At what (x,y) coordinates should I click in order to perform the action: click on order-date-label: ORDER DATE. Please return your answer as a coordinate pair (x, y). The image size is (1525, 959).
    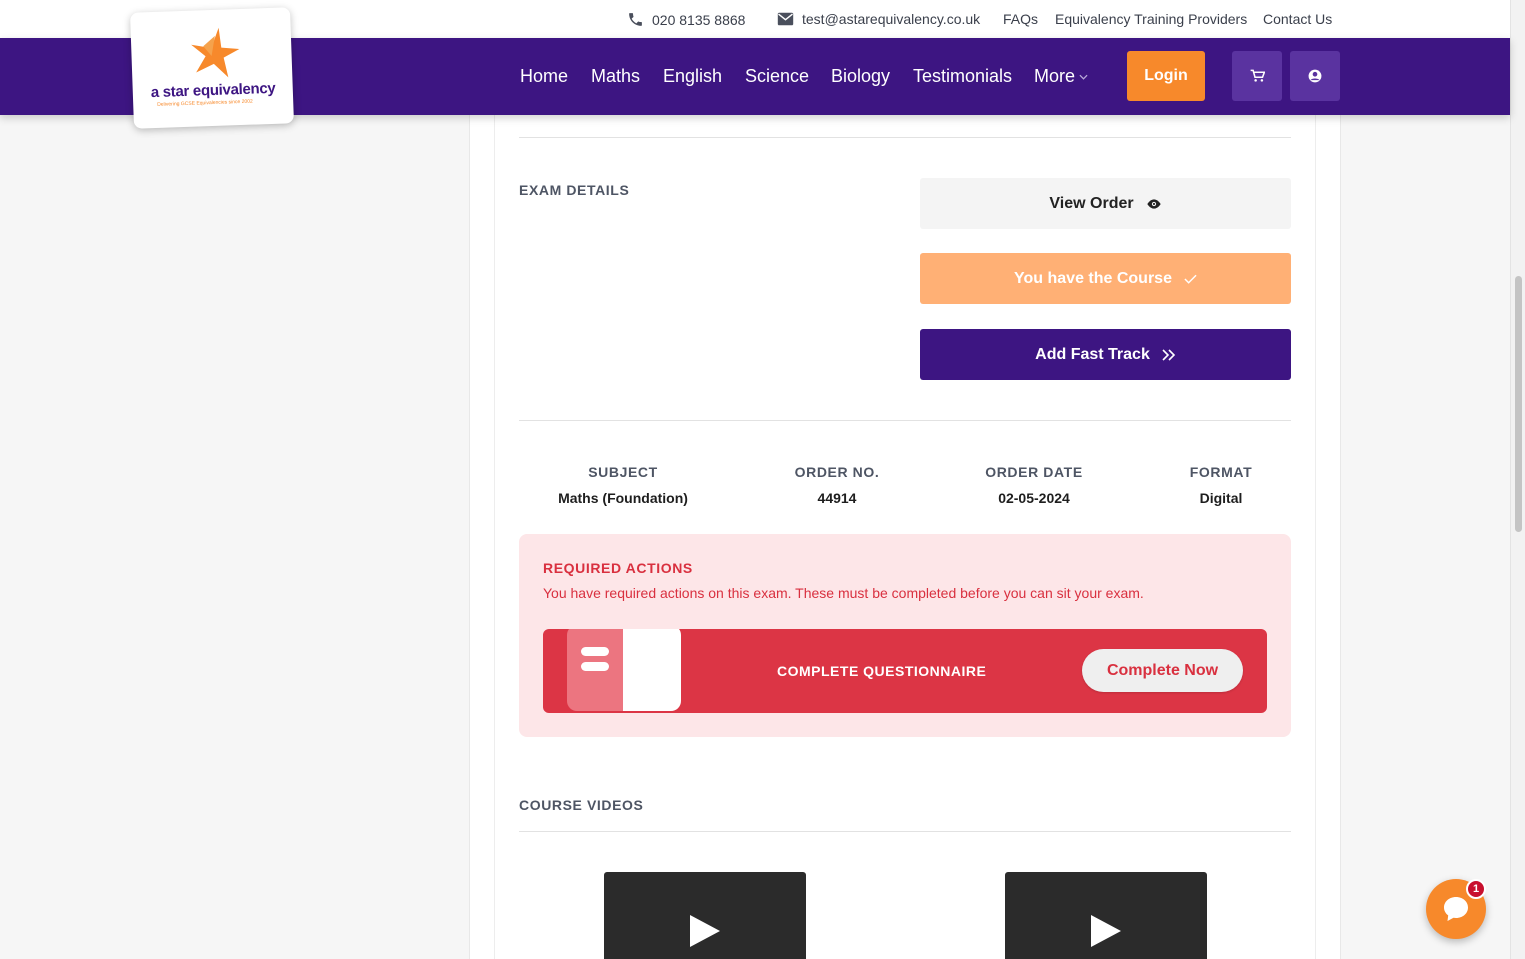
    Looking at the image, I should click on (1034, 472).